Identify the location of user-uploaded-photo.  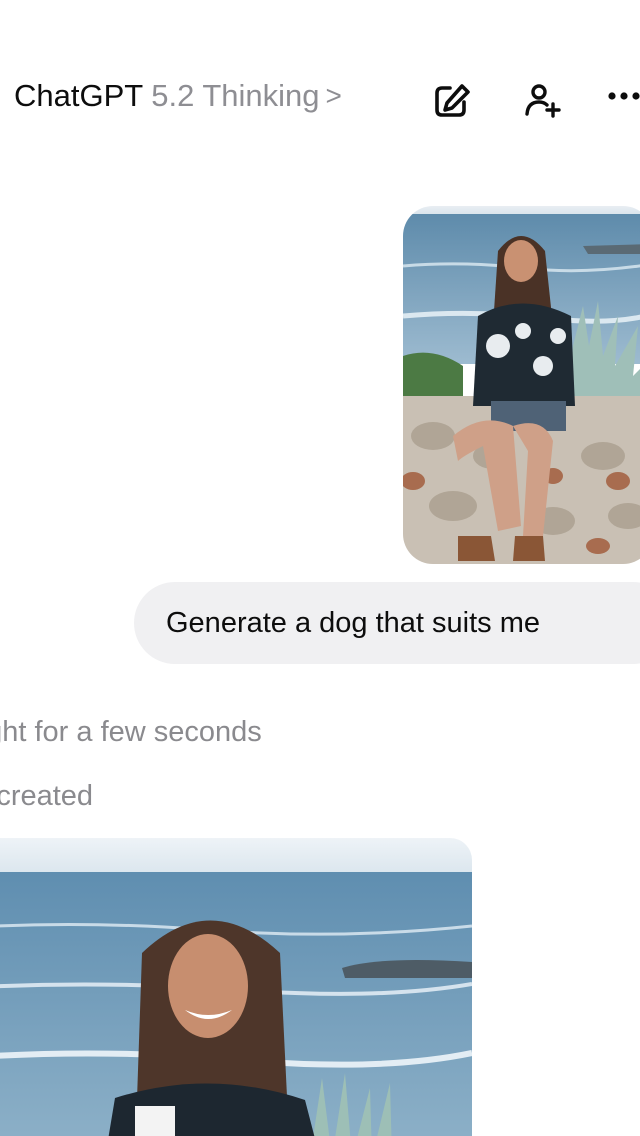
(521, 385).